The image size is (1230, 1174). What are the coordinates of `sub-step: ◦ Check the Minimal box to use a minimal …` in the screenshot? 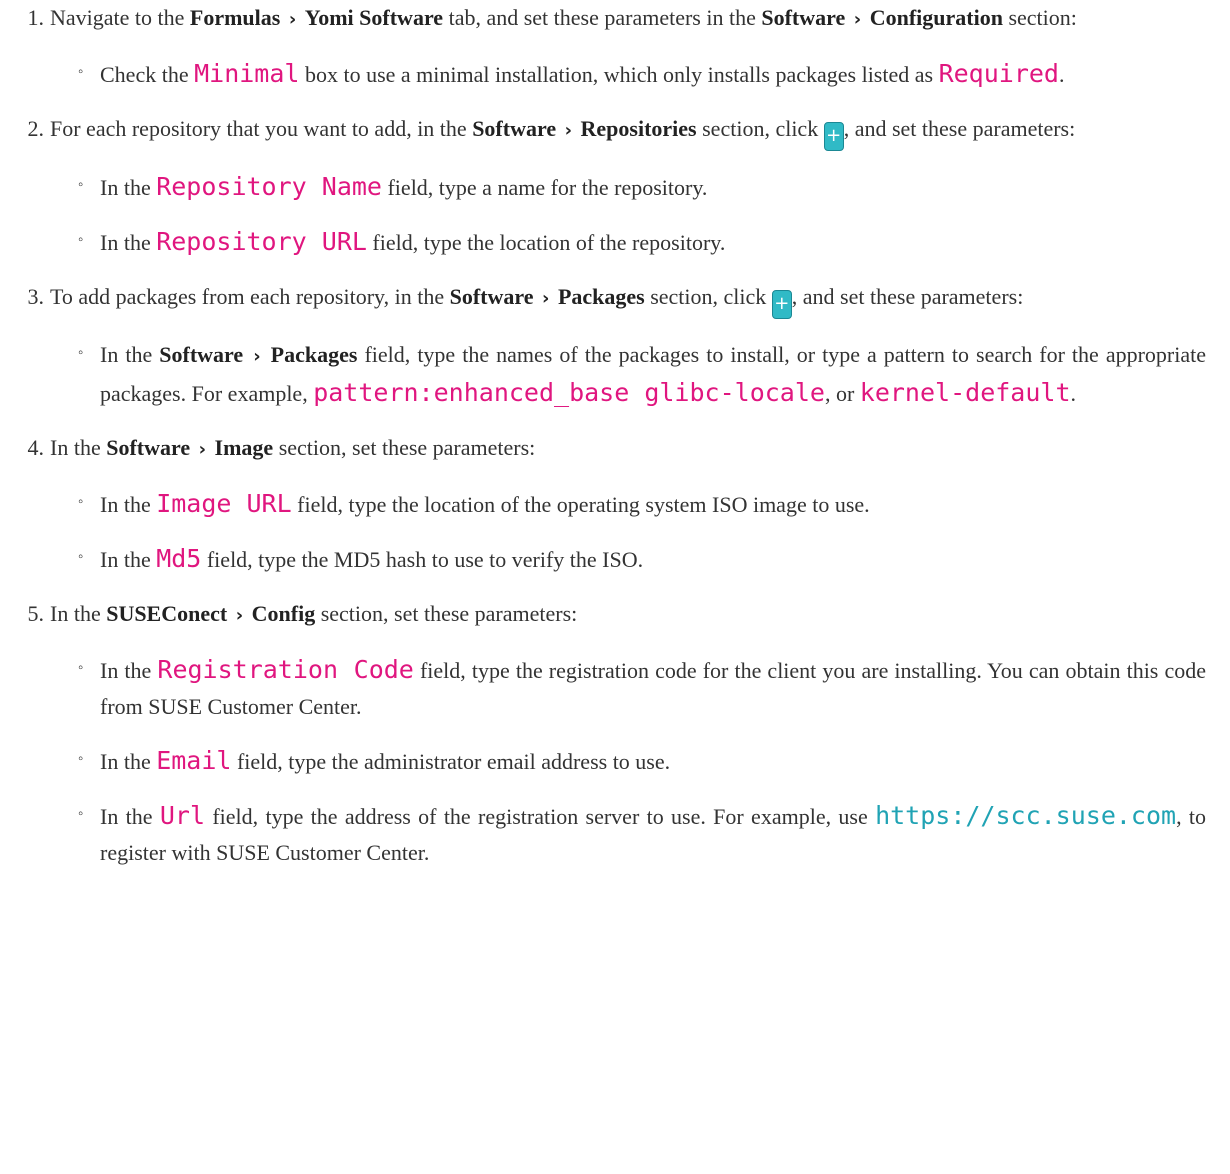 It's located at (628, 74).